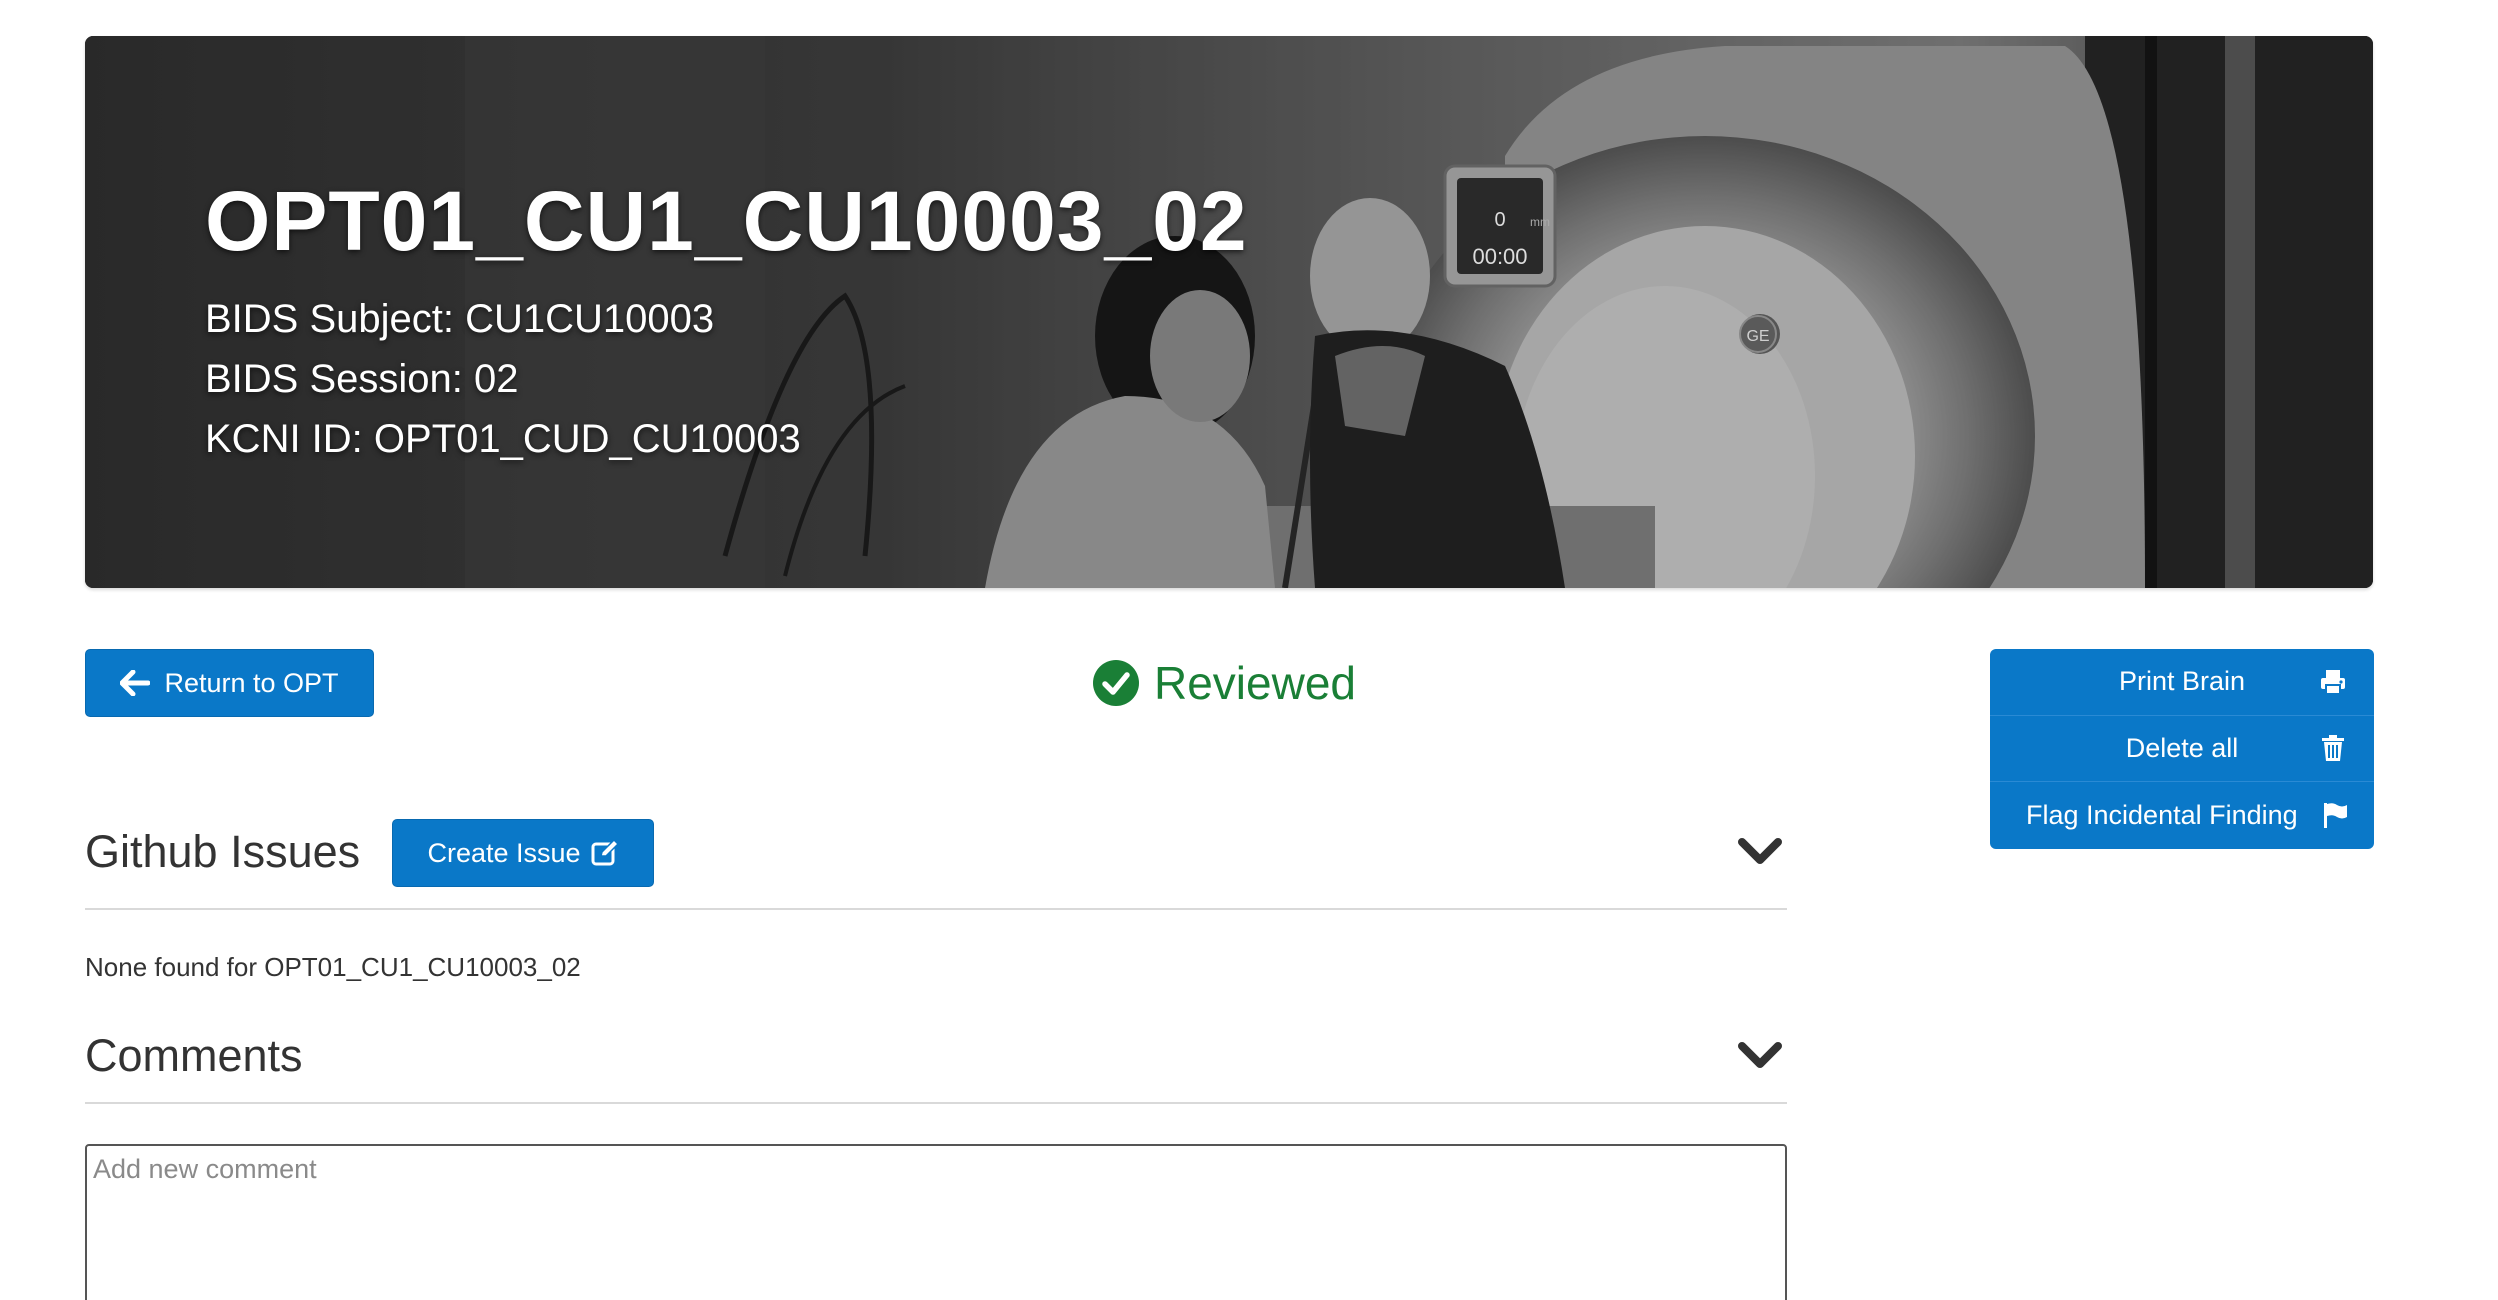 This screenshot has height=1300, width=2498. I want to click on flag-incidental-finding-button: Flag Incidental Finding, so click(2182, 815).